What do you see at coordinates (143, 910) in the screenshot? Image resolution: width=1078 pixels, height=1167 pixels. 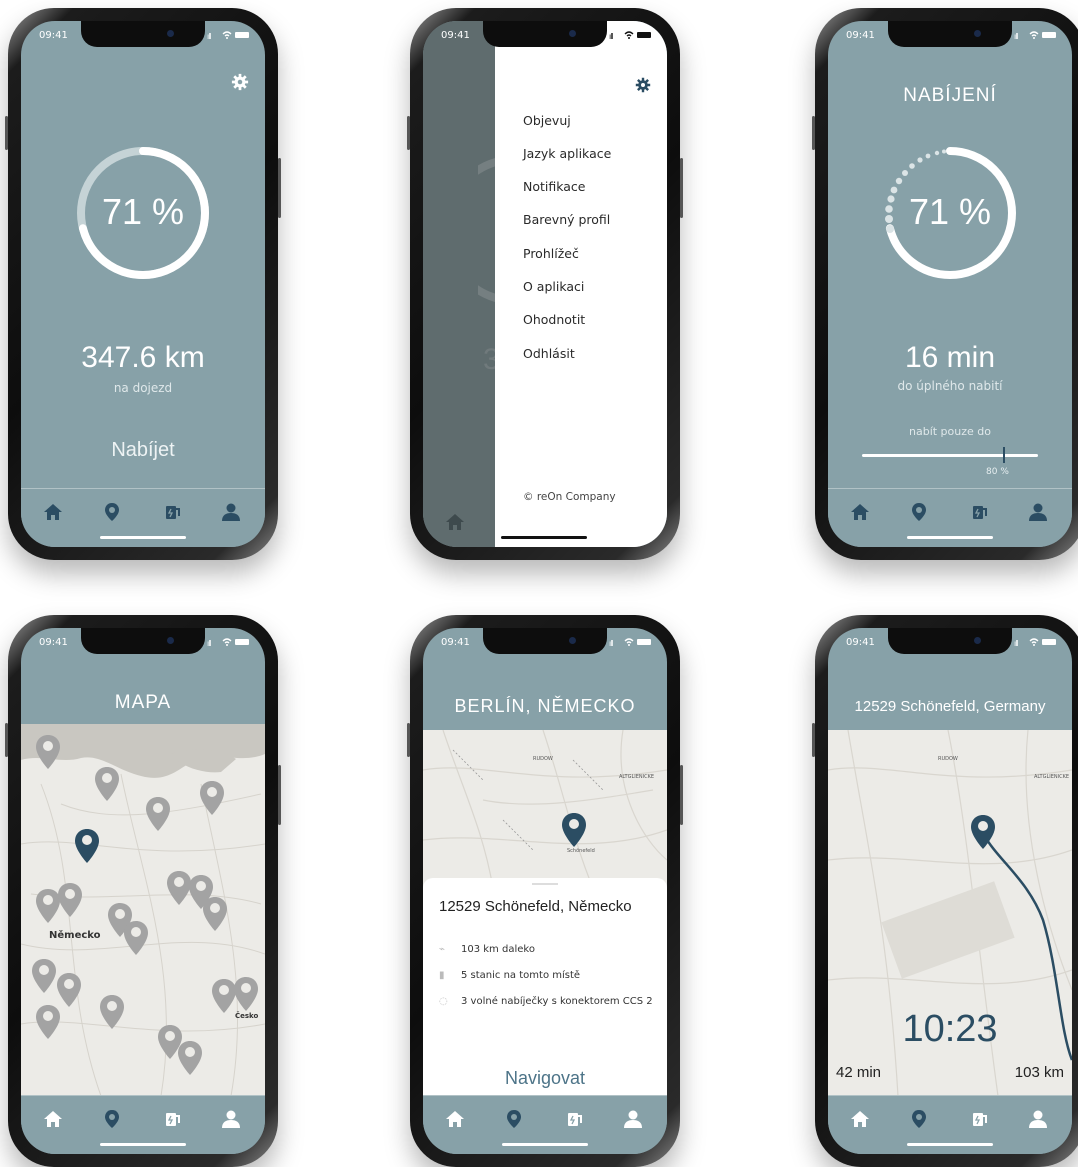 I see `map-view: Německo Česko` at bounding box center [143, 910].